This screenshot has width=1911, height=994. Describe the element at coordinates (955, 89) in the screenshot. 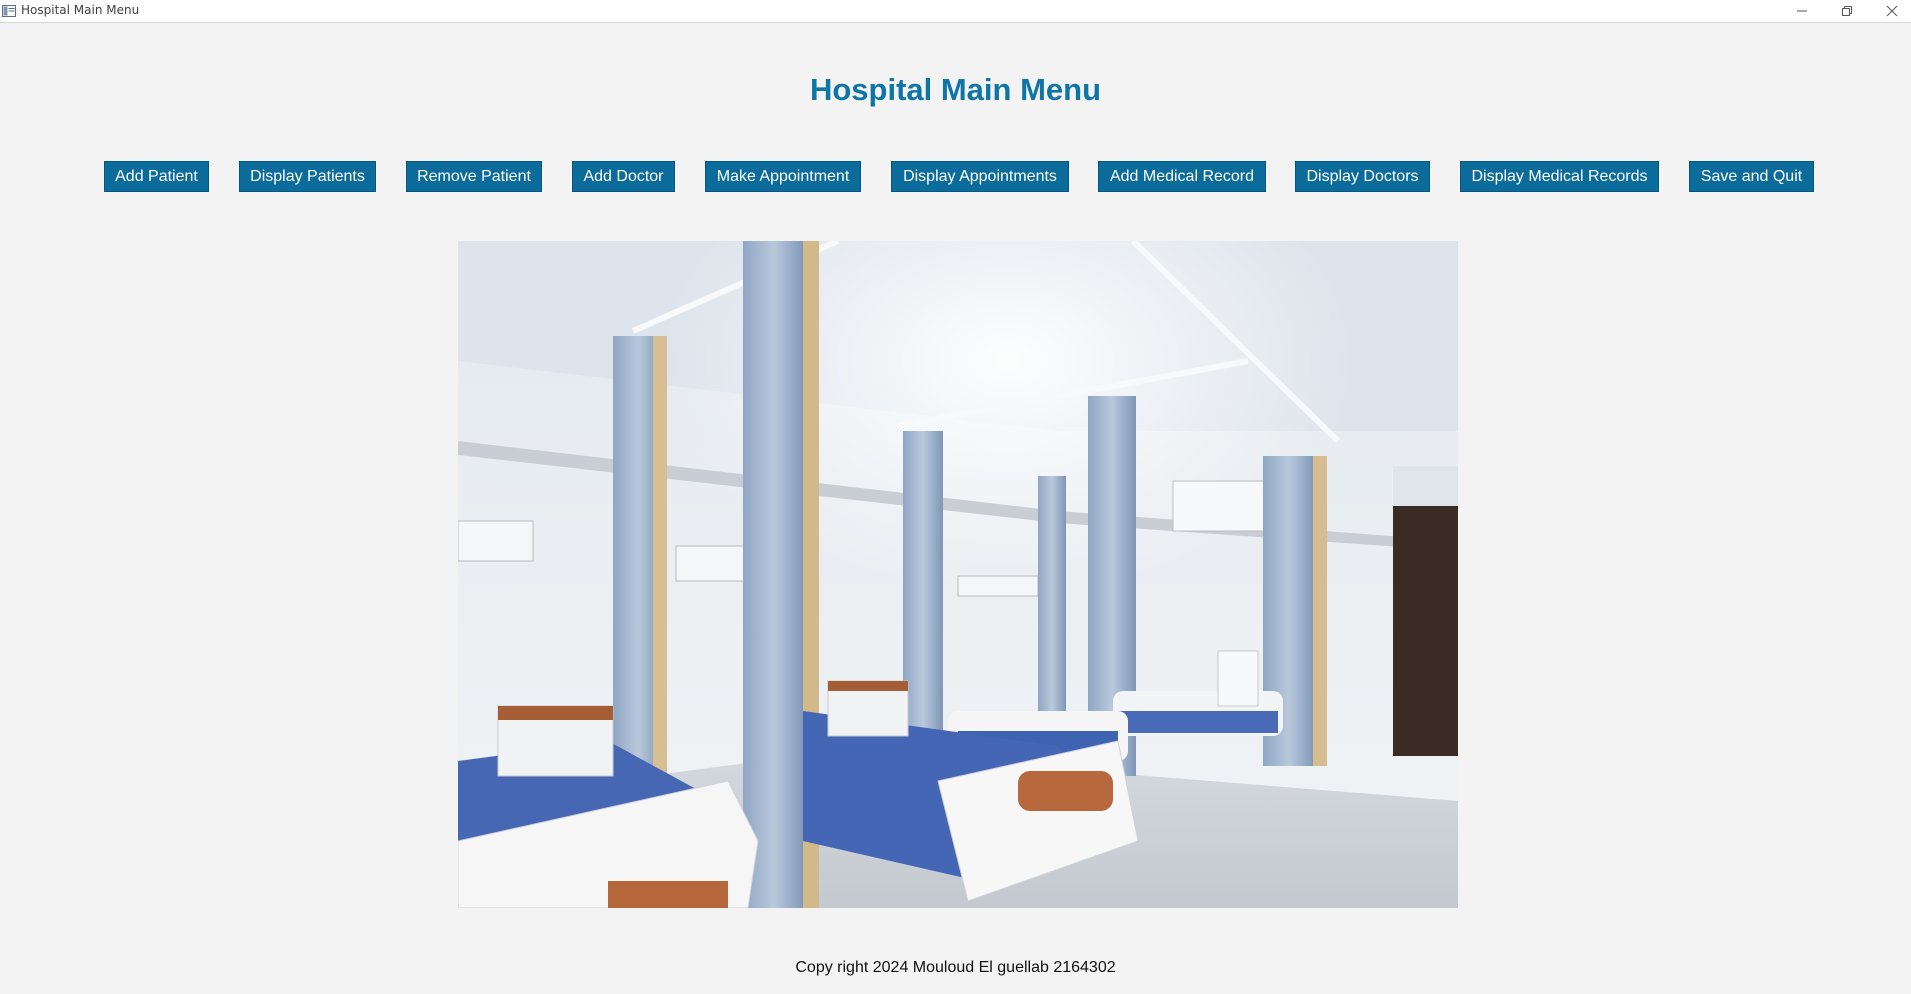

I see `page-title: Hospital Main Menu` at that location.